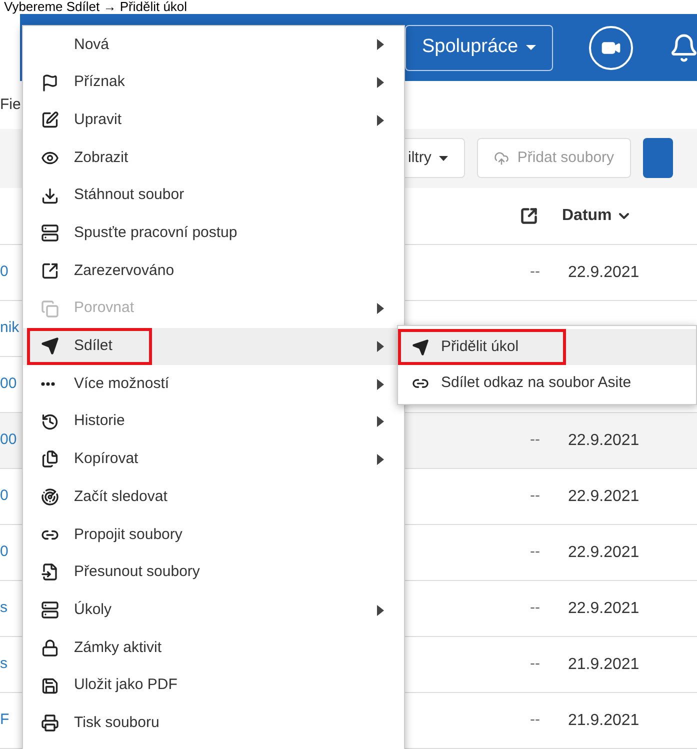 The height and width of the screenshot is (749, 697). I want to click on save-icon, so click(50, 685).